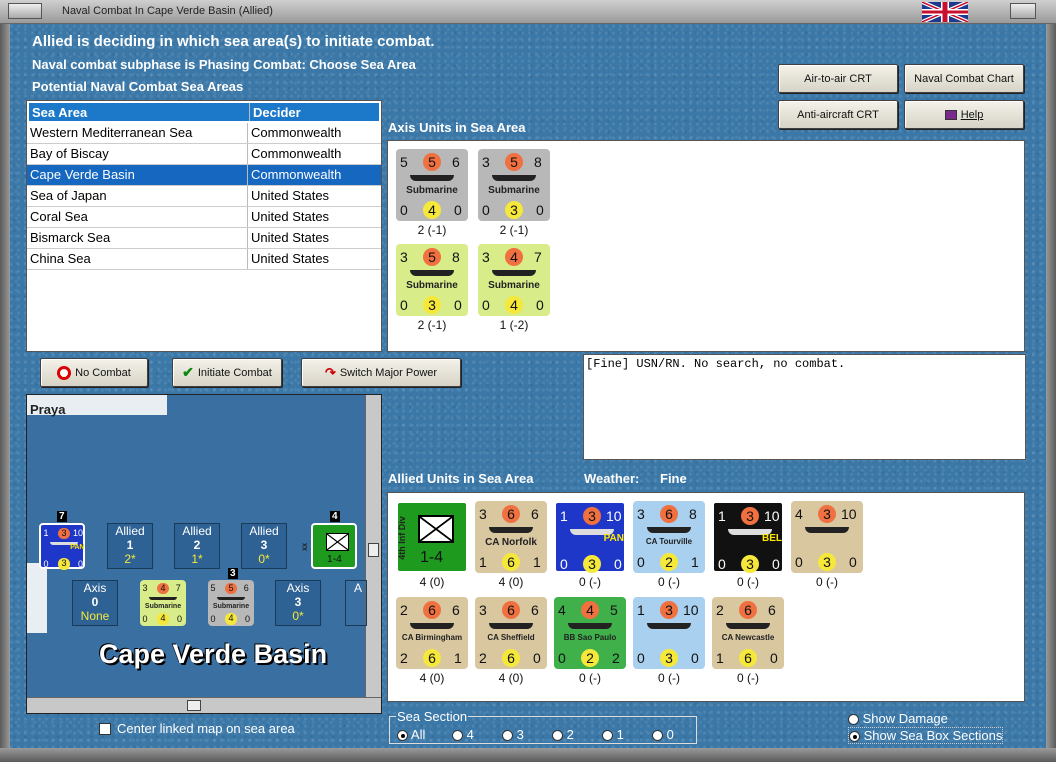 This screenshot has width=1056, height=762. I want to click on sea-section-option-1: 1, so click(613, 734).